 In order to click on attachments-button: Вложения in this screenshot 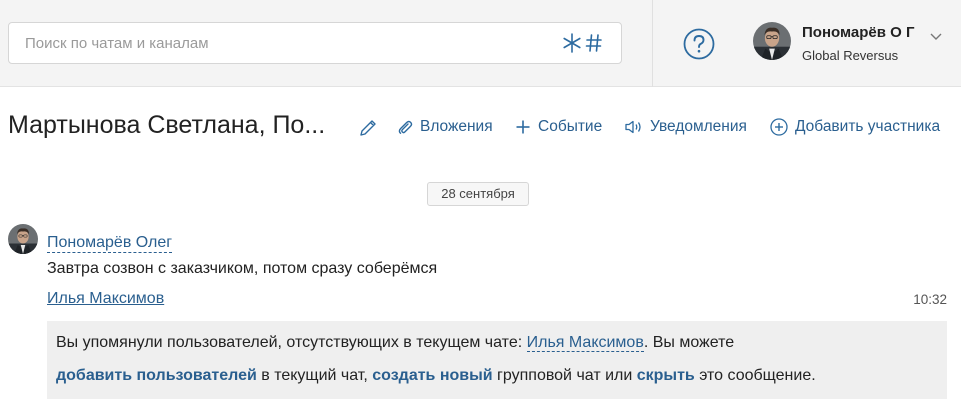, I will do `click(444, 127)`.